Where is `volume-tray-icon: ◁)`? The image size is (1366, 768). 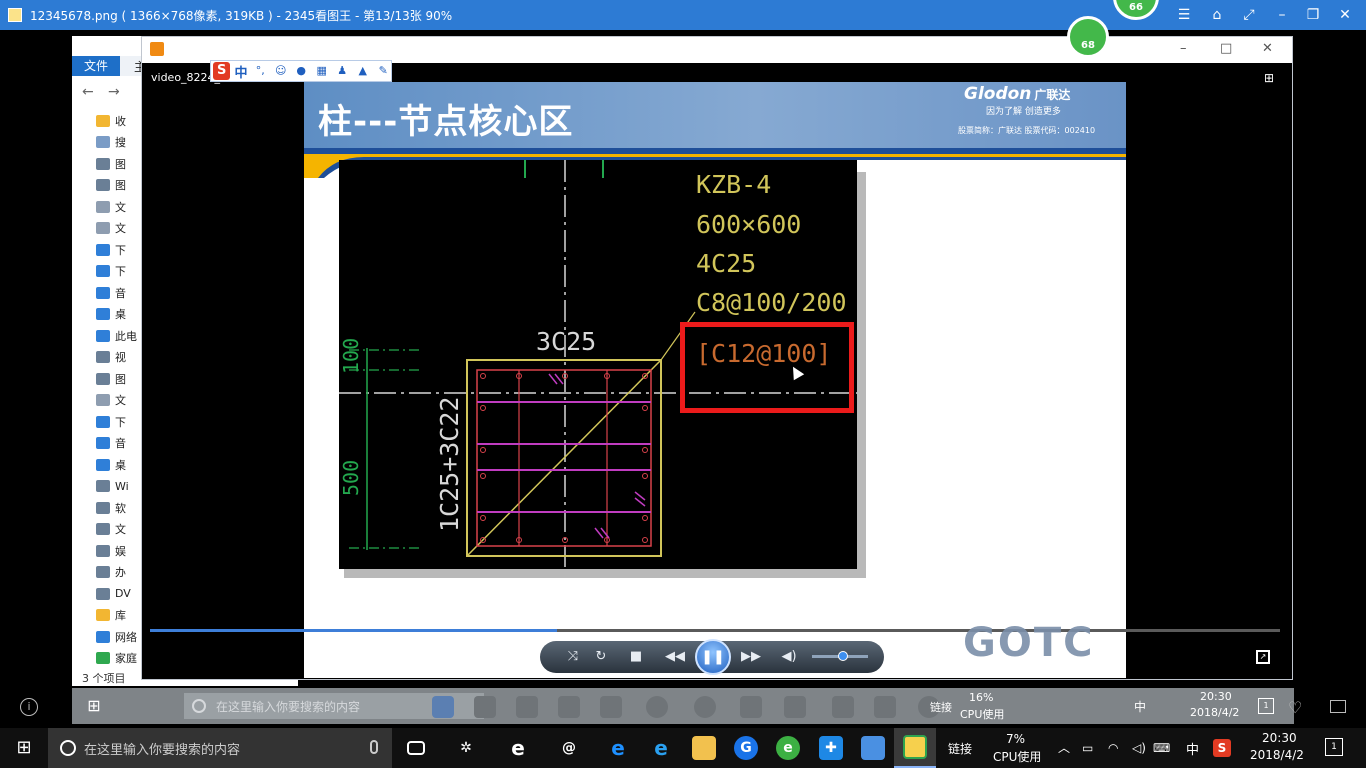 volume-tray-icon: ◁) is located at coordinates (1139, 748).